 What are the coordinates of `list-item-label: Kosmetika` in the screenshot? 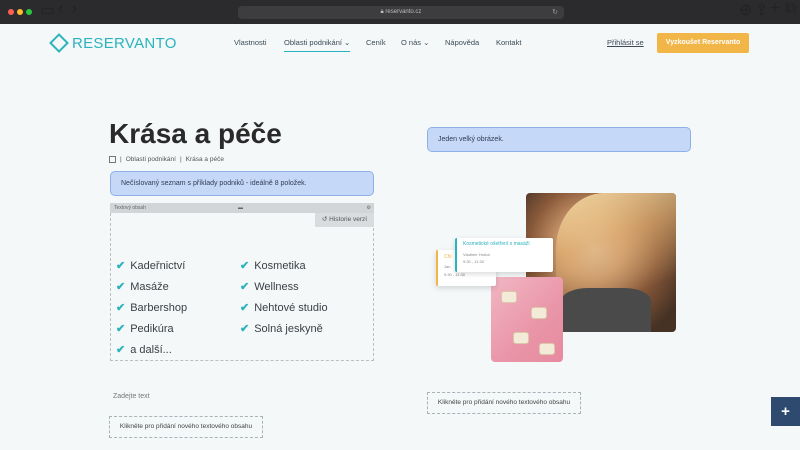 It's located at (280, 265).